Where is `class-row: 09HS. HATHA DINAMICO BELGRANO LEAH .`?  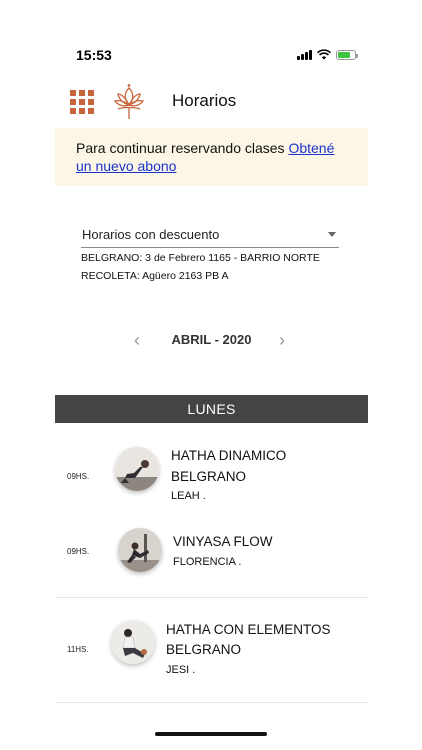
class-row: 09HS. HATHA DINAMICO BELGRANO LEAH . is located at coordinates (211, 475).